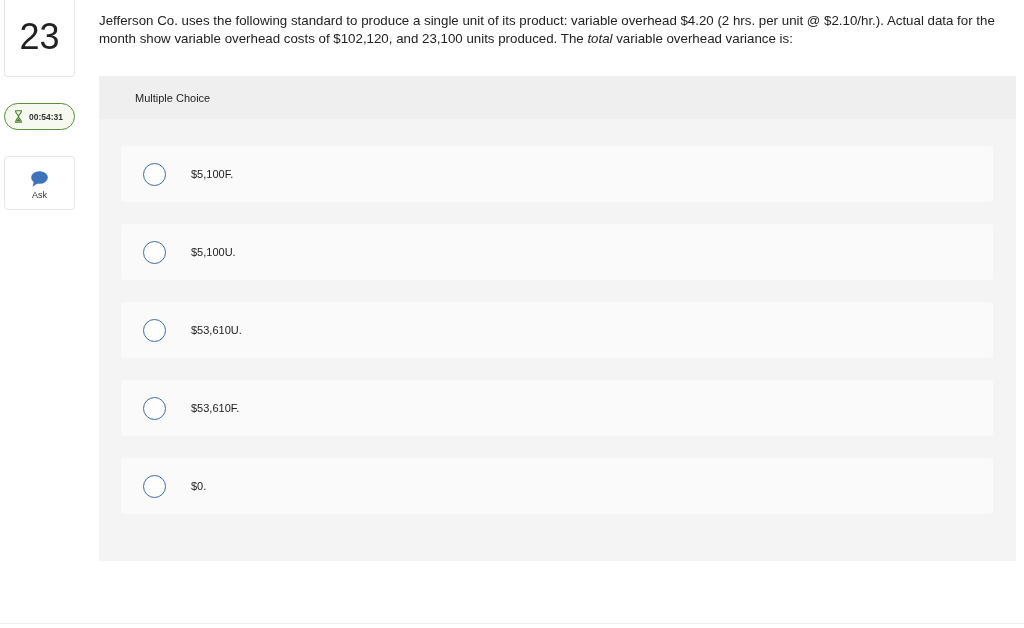  Describe the element at coordinates (215, 408) in the screenshot. I see `option-label: $53,610F.` at that location.